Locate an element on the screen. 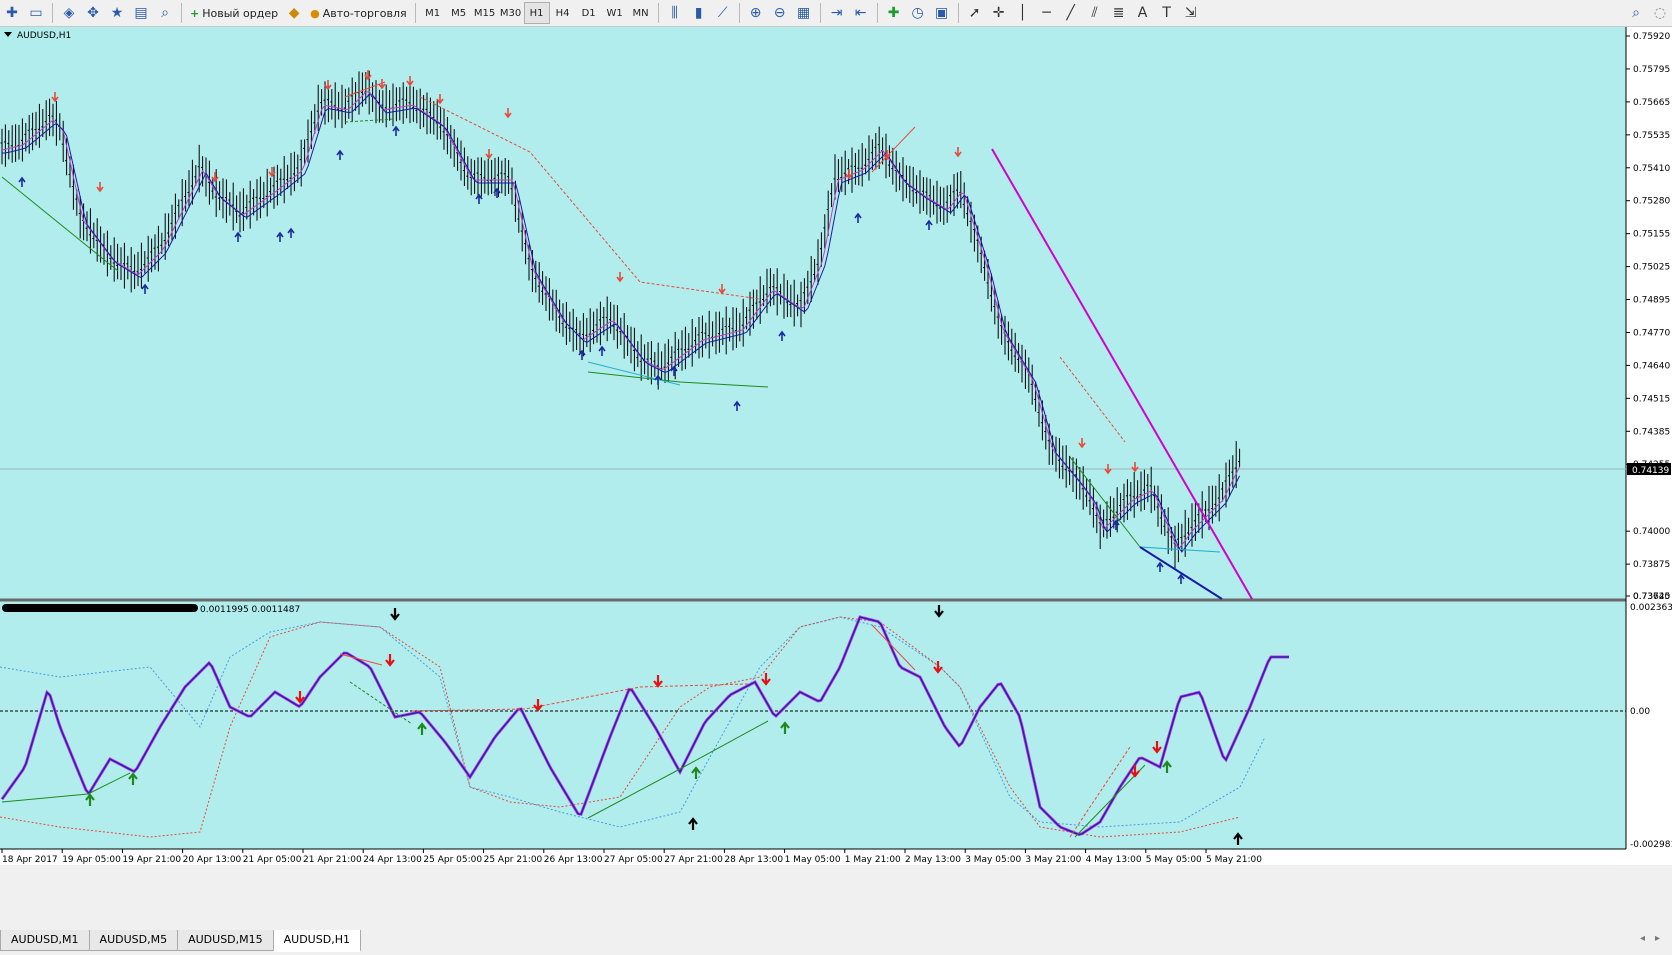  current-price-value: 0.74139 is located at coordinates (1650, 471).